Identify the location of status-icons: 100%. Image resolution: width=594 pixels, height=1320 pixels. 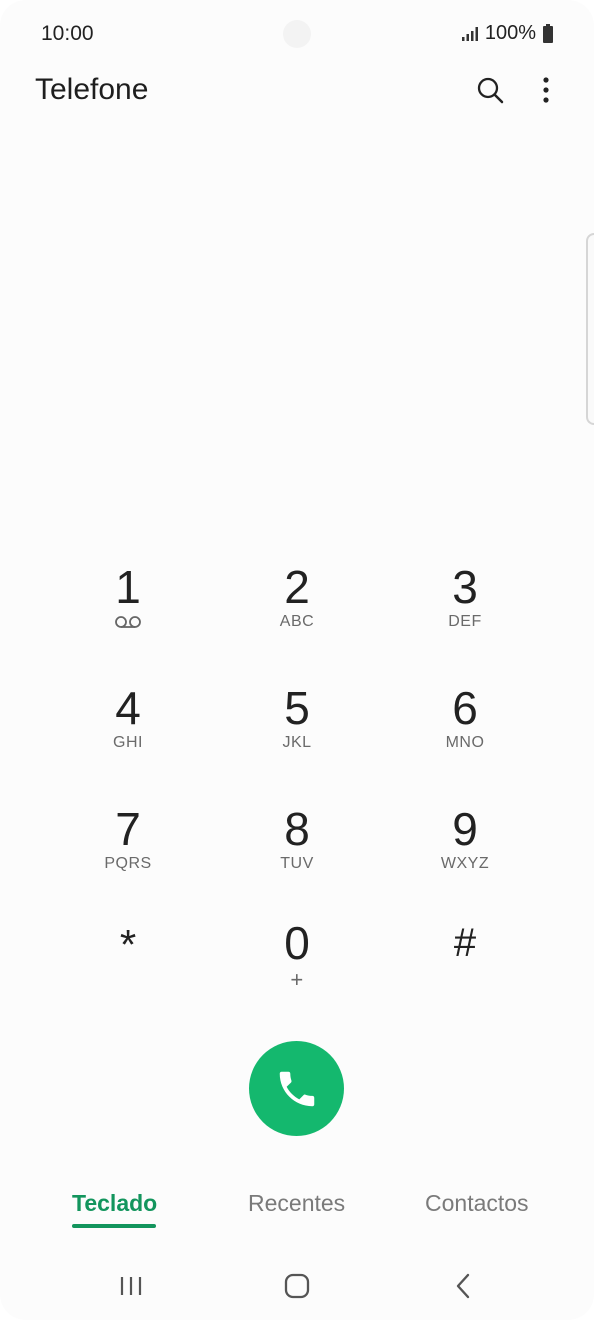
(507, 33).